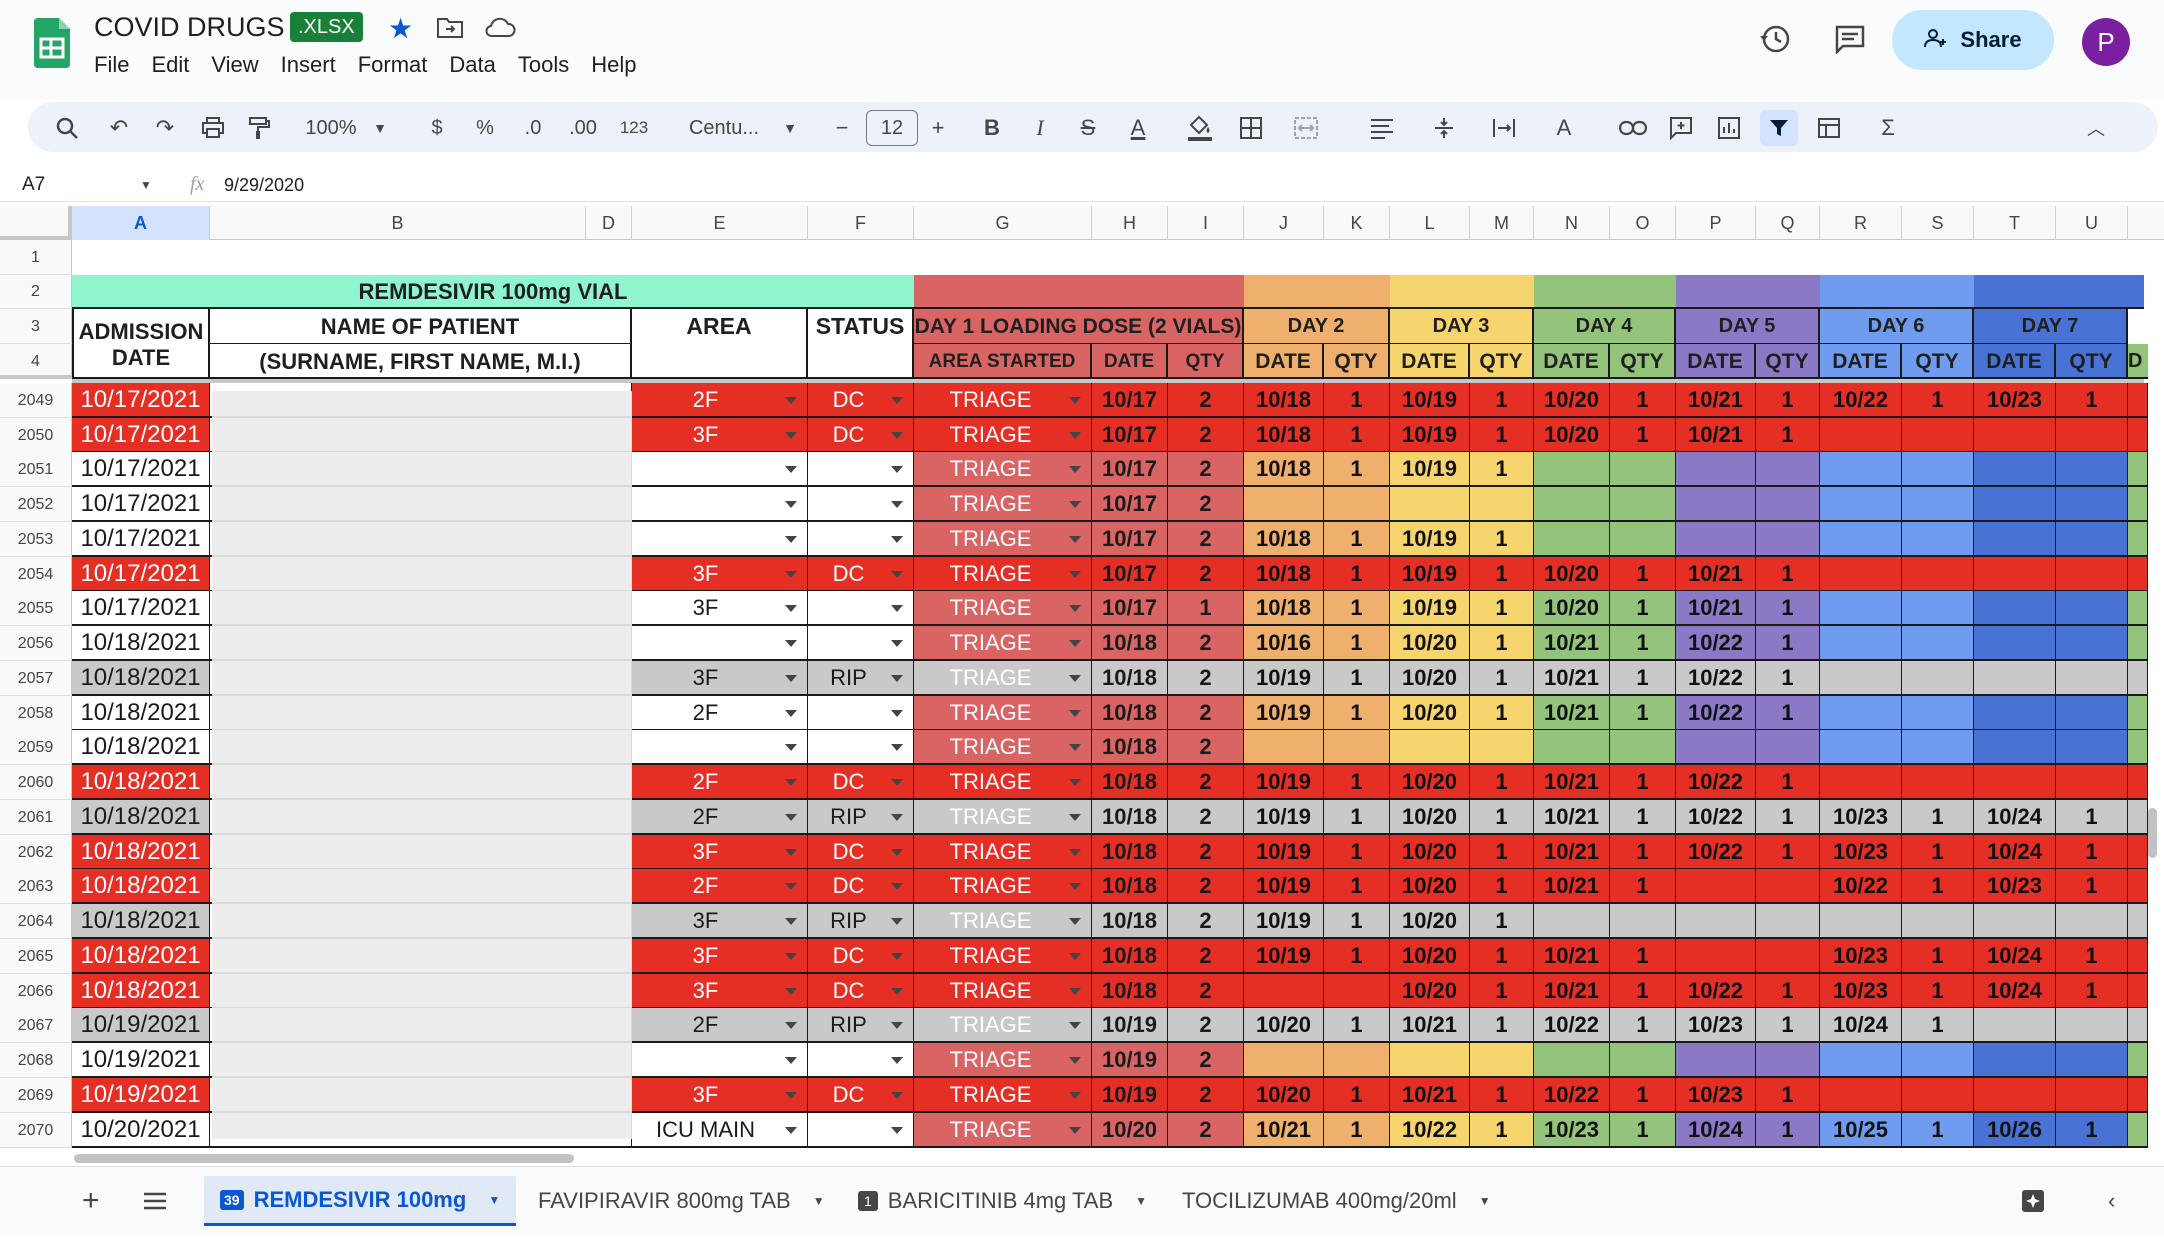 The height and width of the screenshot is (1258, 2164). I want to click on day1-date-cell: 10/17, so click(1130, 539).